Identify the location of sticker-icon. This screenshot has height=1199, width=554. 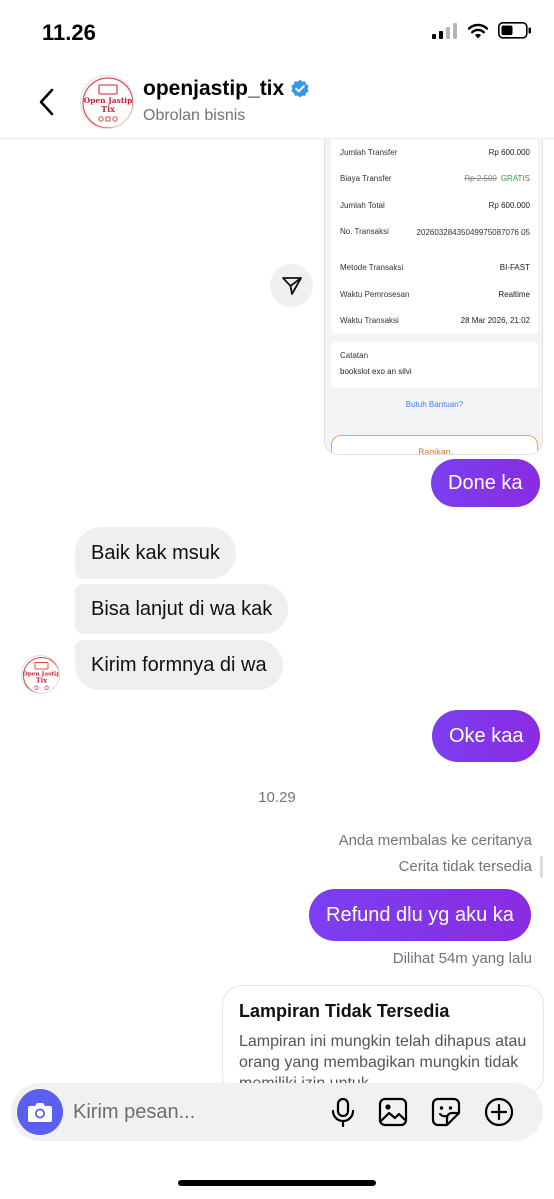
(446, 1112).